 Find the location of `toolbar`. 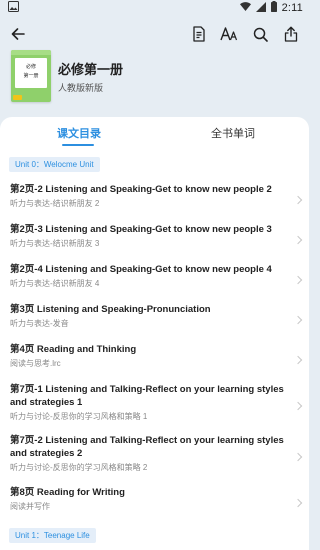

toolbar is located at coordinates (154, 34).